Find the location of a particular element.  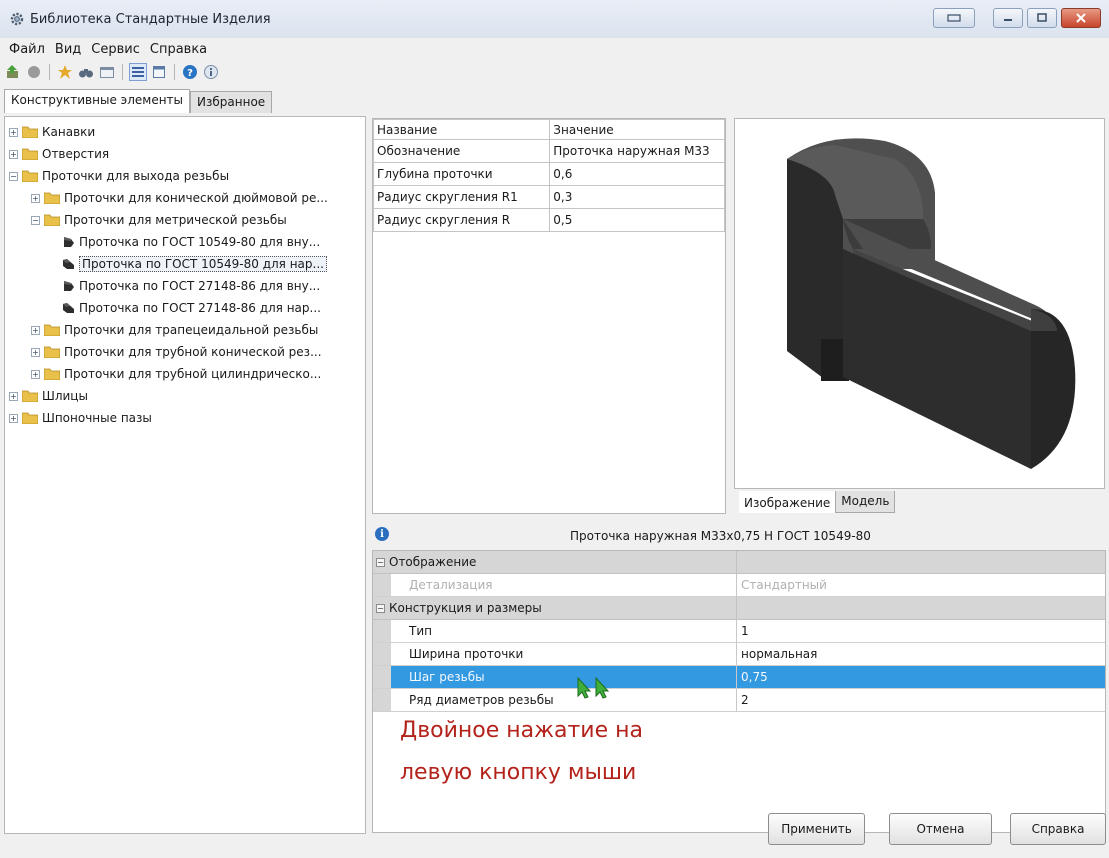

property-row: Ширина проточки нормальная is located at coordinates (739, 654).